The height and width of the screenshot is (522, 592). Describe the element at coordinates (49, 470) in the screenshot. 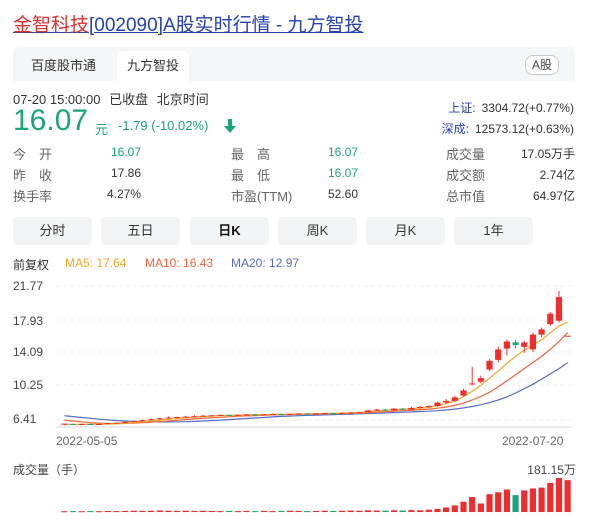

I see `volume-label: 成交量（手）` at that location.